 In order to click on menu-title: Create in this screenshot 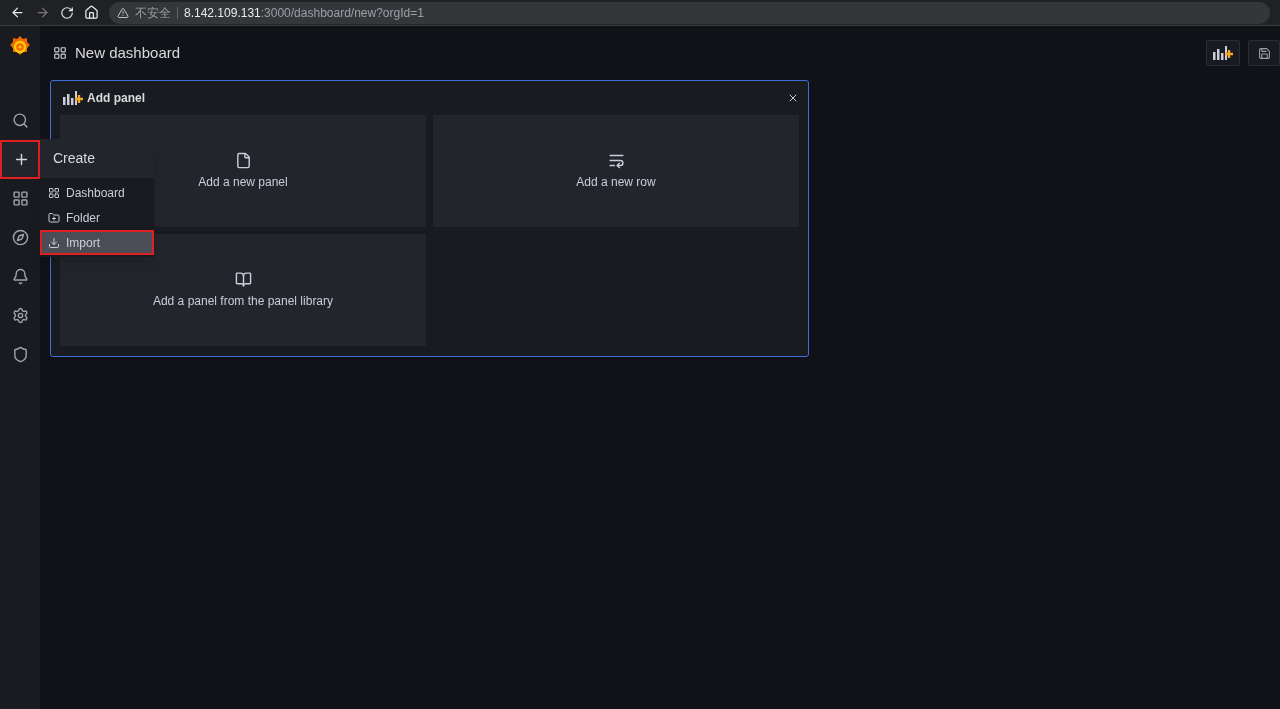, I will do `click(97, 158)`.